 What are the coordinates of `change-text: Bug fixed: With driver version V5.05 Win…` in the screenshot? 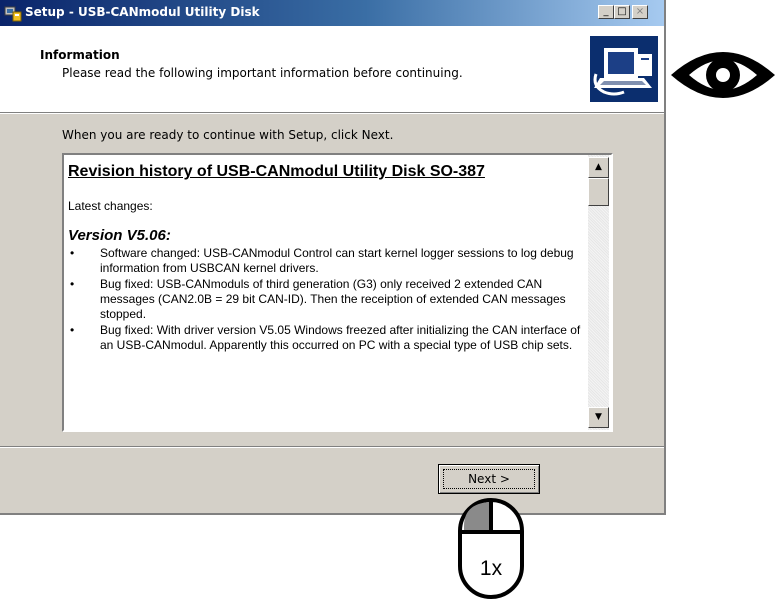 It's located at (340, 337).